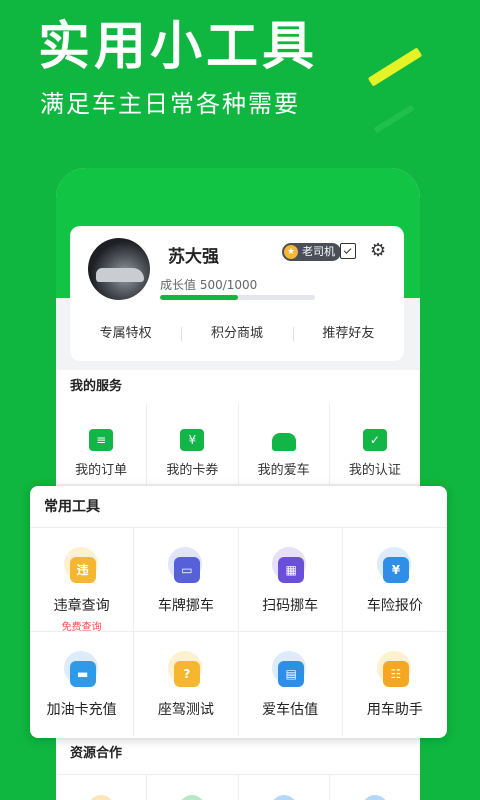 This screenshot has height=800, width=480. Describe the element at coordinates (185, 672) in the screenshot. I see `car-test-icon: ?` at that location.